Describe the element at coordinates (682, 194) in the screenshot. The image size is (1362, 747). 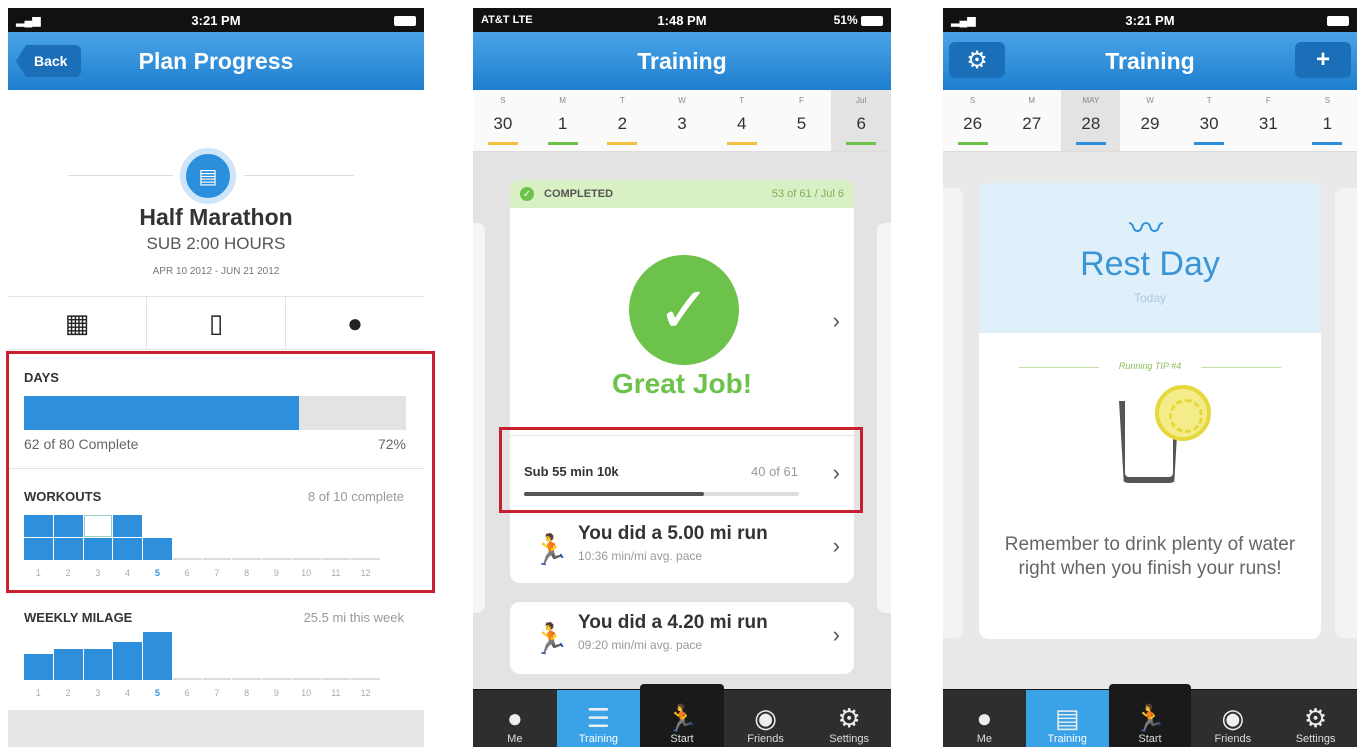
I see `completed-header: ✓ COMPLETED 53 of 61 / Jul 6` at that location.